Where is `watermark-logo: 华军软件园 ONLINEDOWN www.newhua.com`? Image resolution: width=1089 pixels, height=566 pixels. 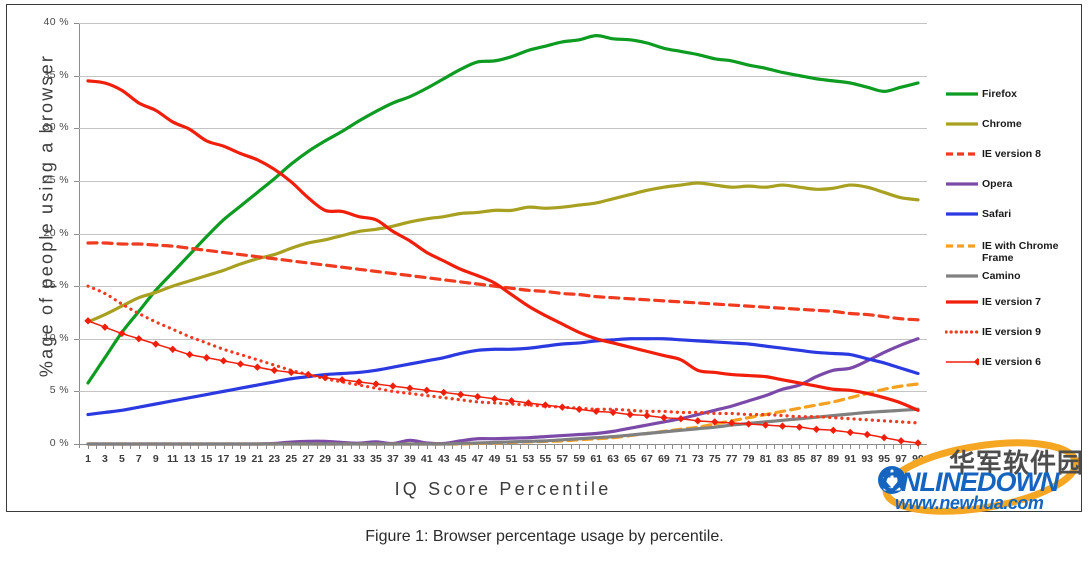 watermark-logo: 华军软件园 ONLINEDOWN www.newhua.com is located at coordinates (981, 476).